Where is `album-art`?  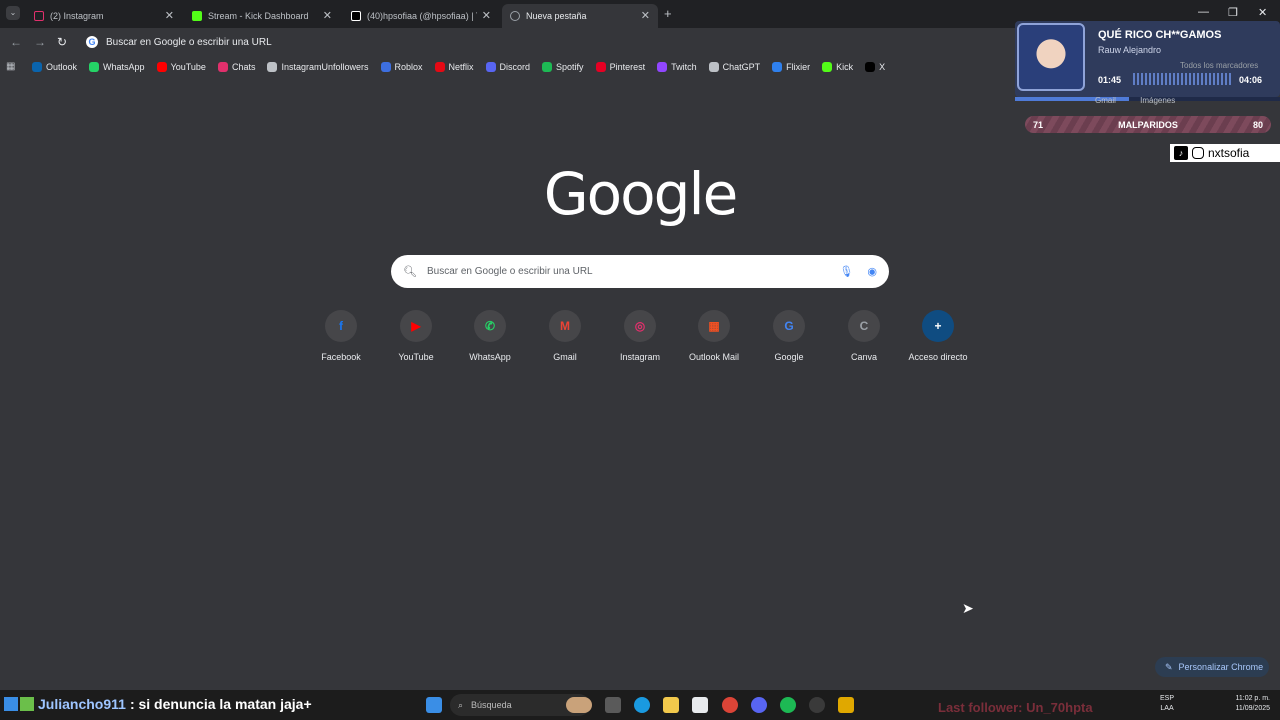 album-art is located at coordinates (1051, 57).